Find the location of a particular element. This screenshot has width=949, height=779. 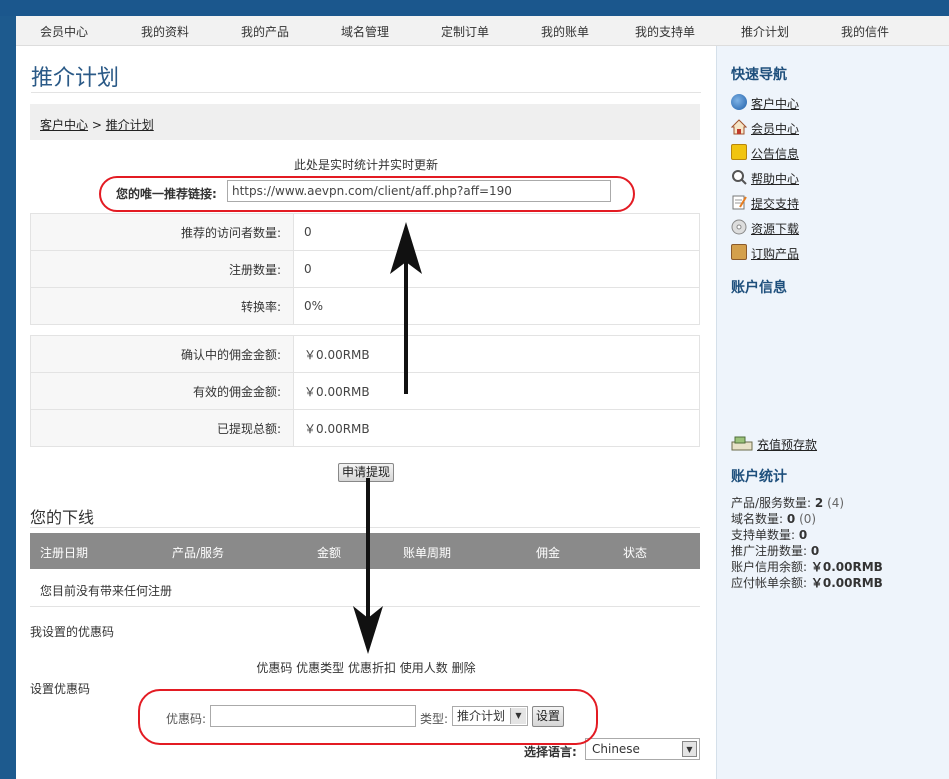

account-stat: 产品/服务数量: 2 (4) is located at coordinates (788, 503).